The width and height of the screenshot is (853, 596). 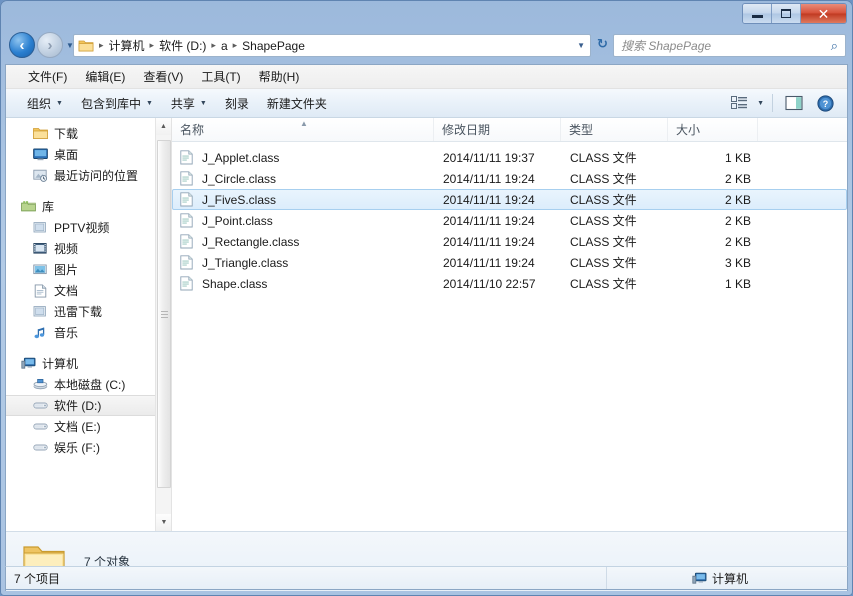 I want to click on sidebar-item-downloads: 下载, so click(x=88, y=133).